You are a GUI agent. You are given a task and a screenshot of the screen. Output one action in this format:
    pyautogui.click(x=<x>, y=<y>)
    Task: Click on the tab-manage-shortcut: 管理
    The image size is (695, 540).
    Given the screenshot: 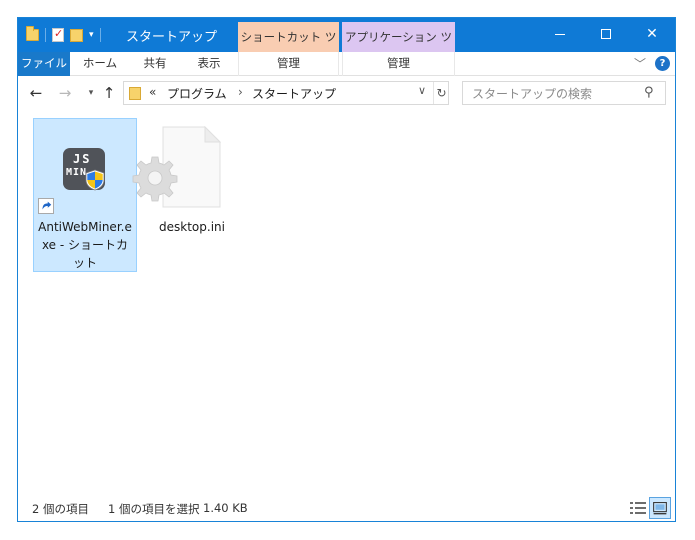 What is the action you would take?
    pyautogui.click(x=288, y=64)
    